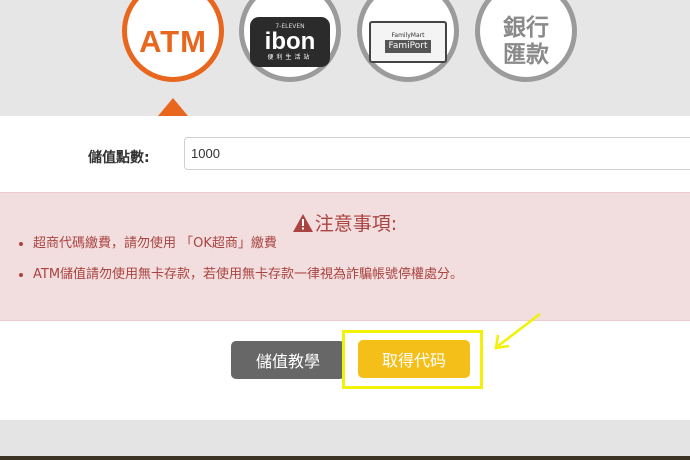 This screenshot has height=460, width=690. What do you see at coordinates (526, 28) in the screenshot?
I see `bank-label-line1: 銀行` at bounding box center [526, 28].